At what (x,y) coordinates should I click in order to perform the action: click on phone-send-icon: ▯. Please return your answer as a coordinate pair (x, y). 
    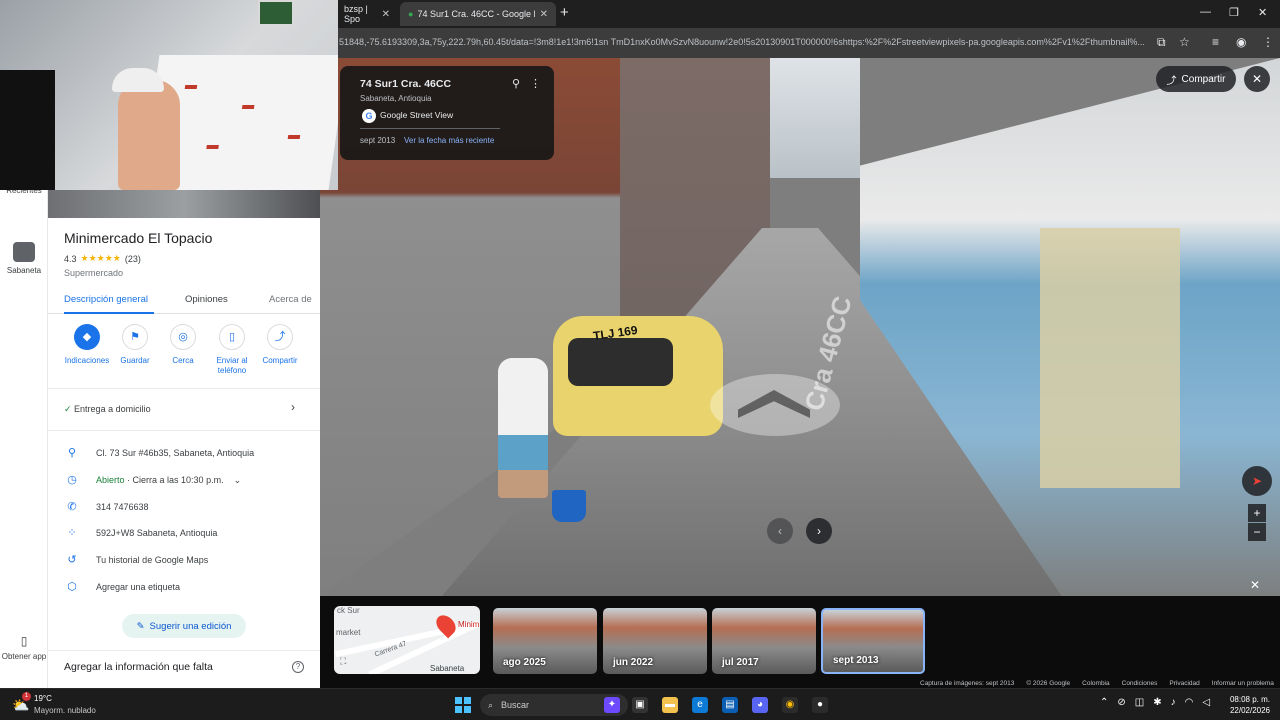
    Looking at the image, I should click on (232, 337).